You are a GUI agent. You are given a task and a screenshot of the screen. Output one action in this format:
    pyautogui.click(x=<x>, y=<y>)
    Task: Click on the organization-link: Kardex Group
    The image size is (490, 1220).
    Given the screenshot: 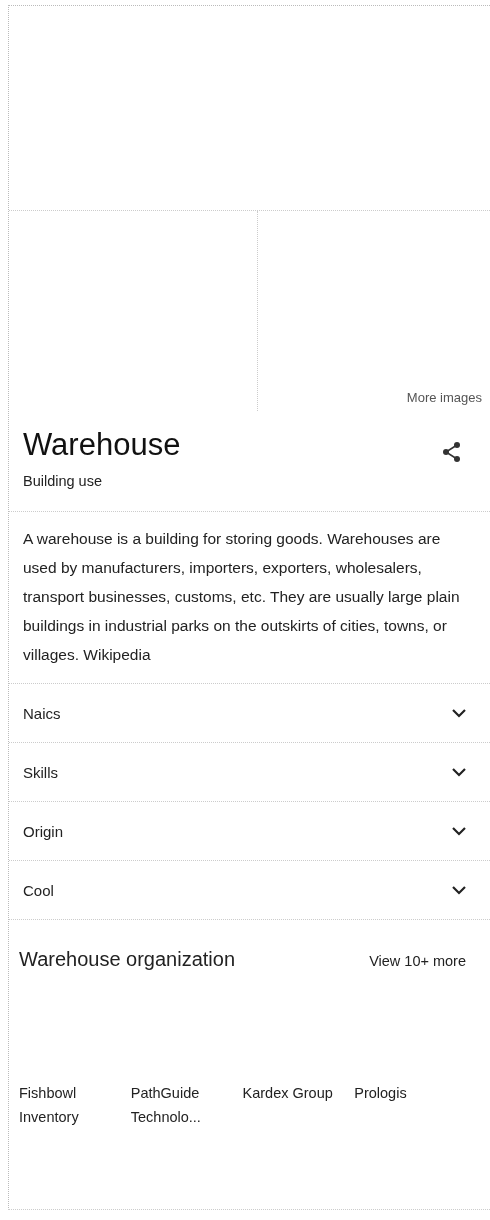 What is the action you would take?
    pyautogui.click(x=298, y=1093)
    